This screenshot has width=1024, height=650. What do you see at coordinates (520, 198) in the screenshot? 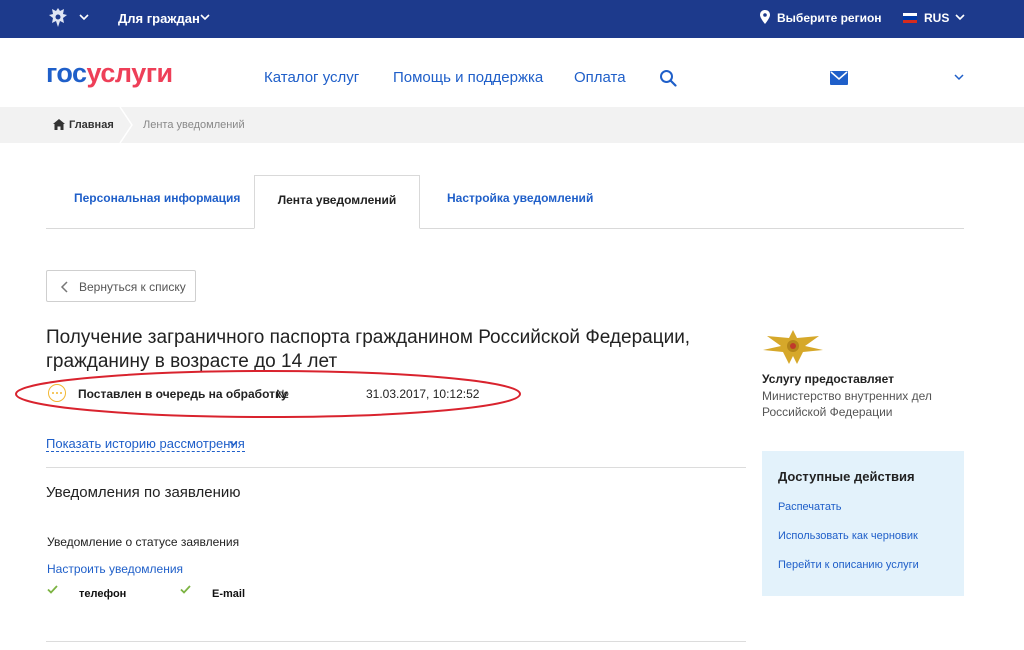
I see `tab-notification-settings: Настройка уведомлений` at bounding box center [520, 198].